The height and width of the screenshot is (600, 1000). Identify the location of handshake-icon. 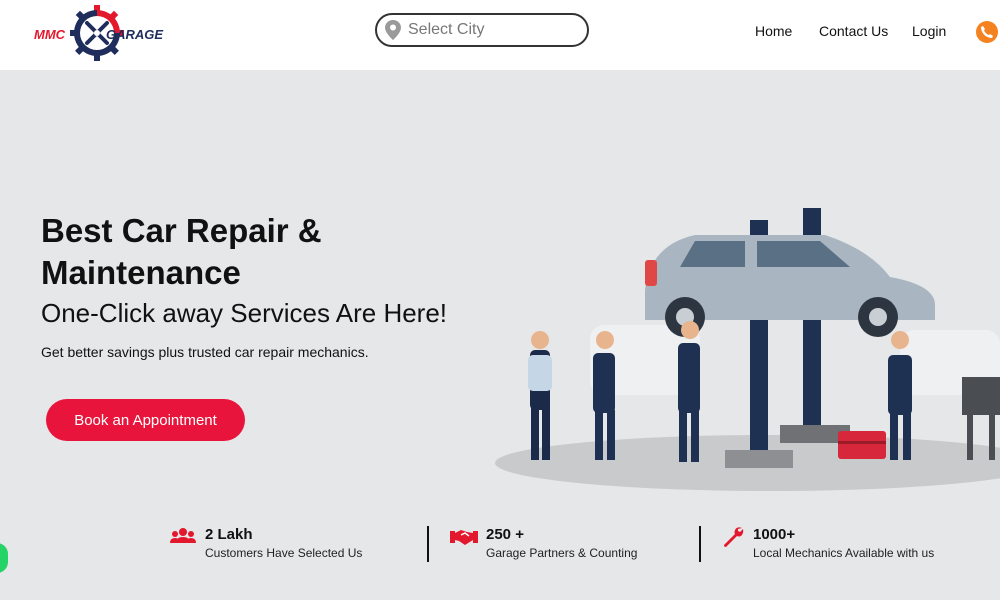
(464, 537).